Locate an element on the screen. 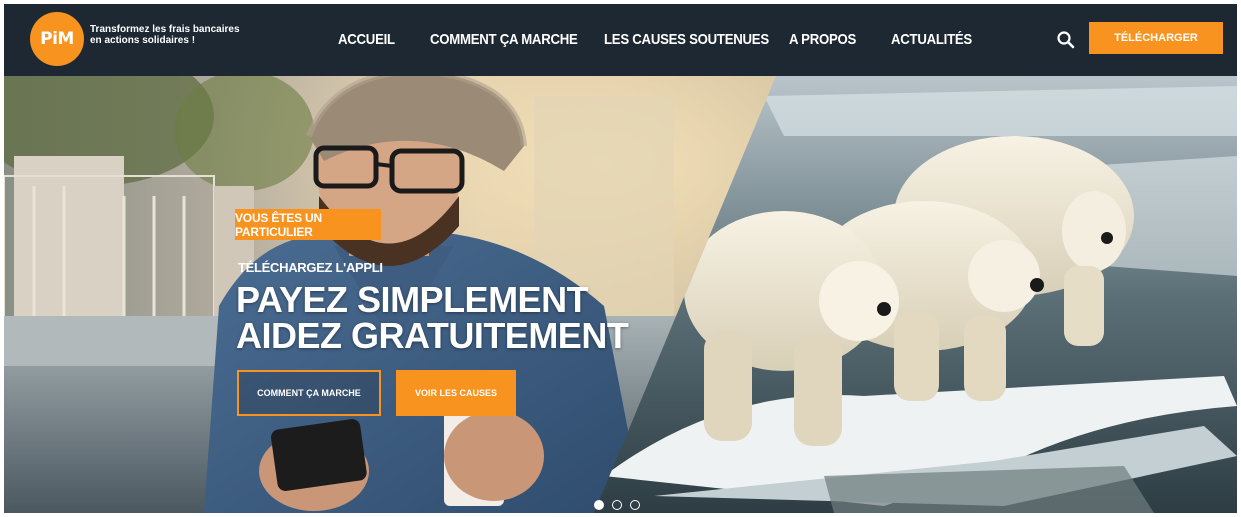 Image resolution: width=1241 pixels, height=517 pixels. slider-pagination is located at coordinates (617, 505).